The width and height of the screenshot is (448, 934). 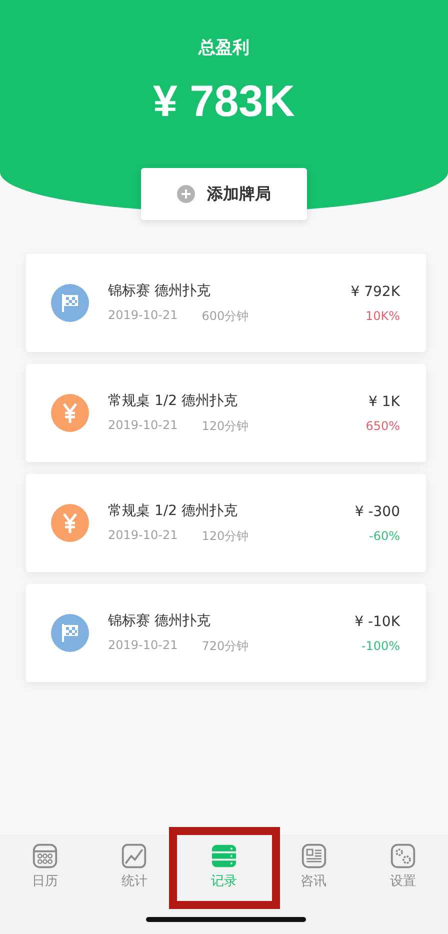 I want to click on database-icon, so click(x=223, y=856).